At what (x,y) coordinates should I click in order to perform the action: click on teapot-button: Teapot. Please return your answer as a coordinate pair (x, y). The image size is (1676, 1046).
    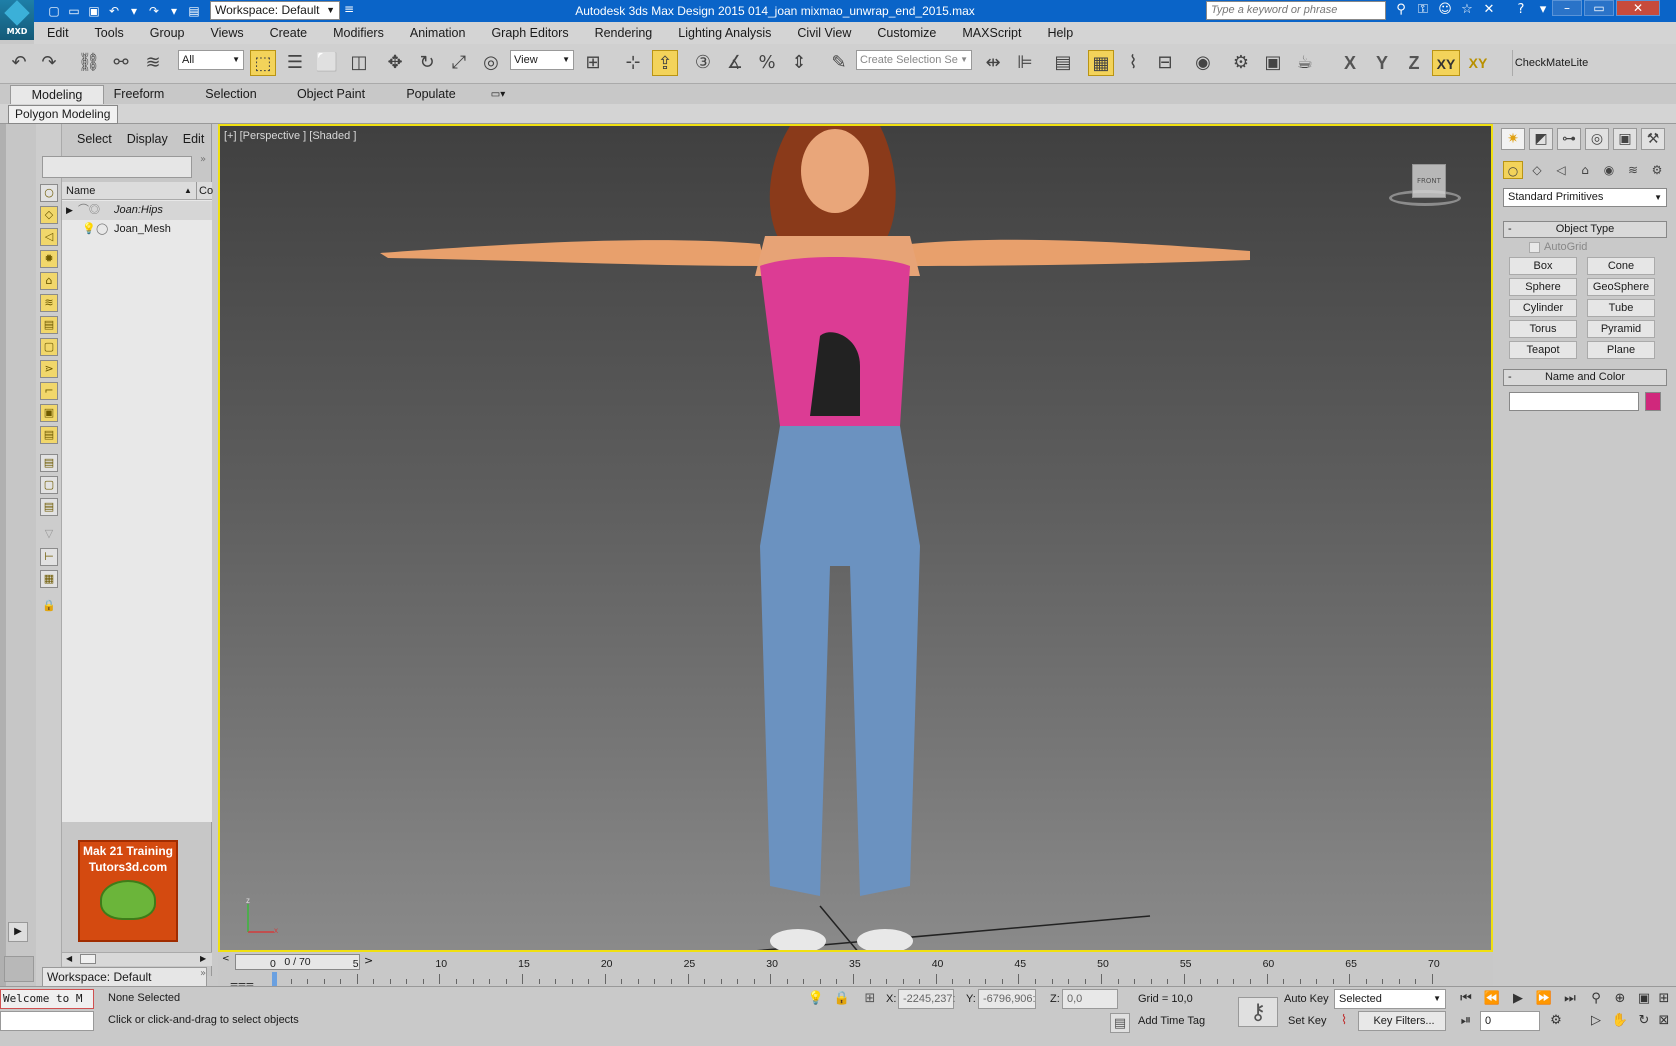
    Looking at the image, I should click on (1543, 350).